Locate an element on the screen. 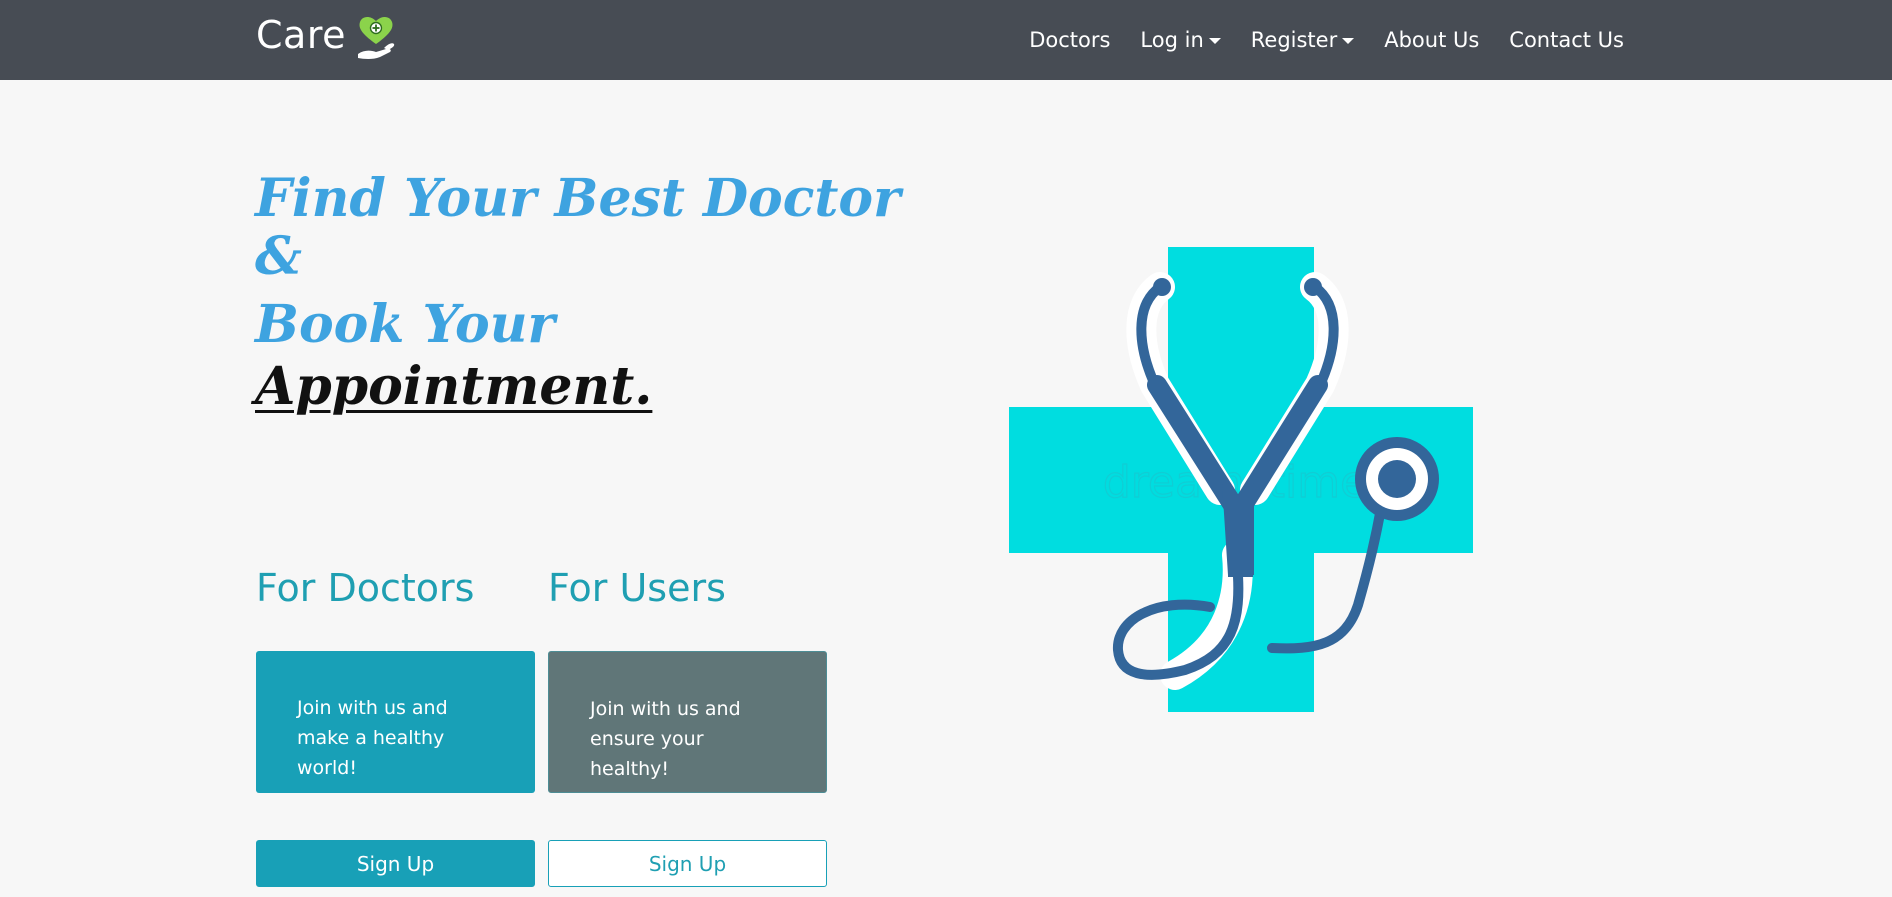  doctors-card: Join with us and make a healthy world! is located at coordinates (395, 722).